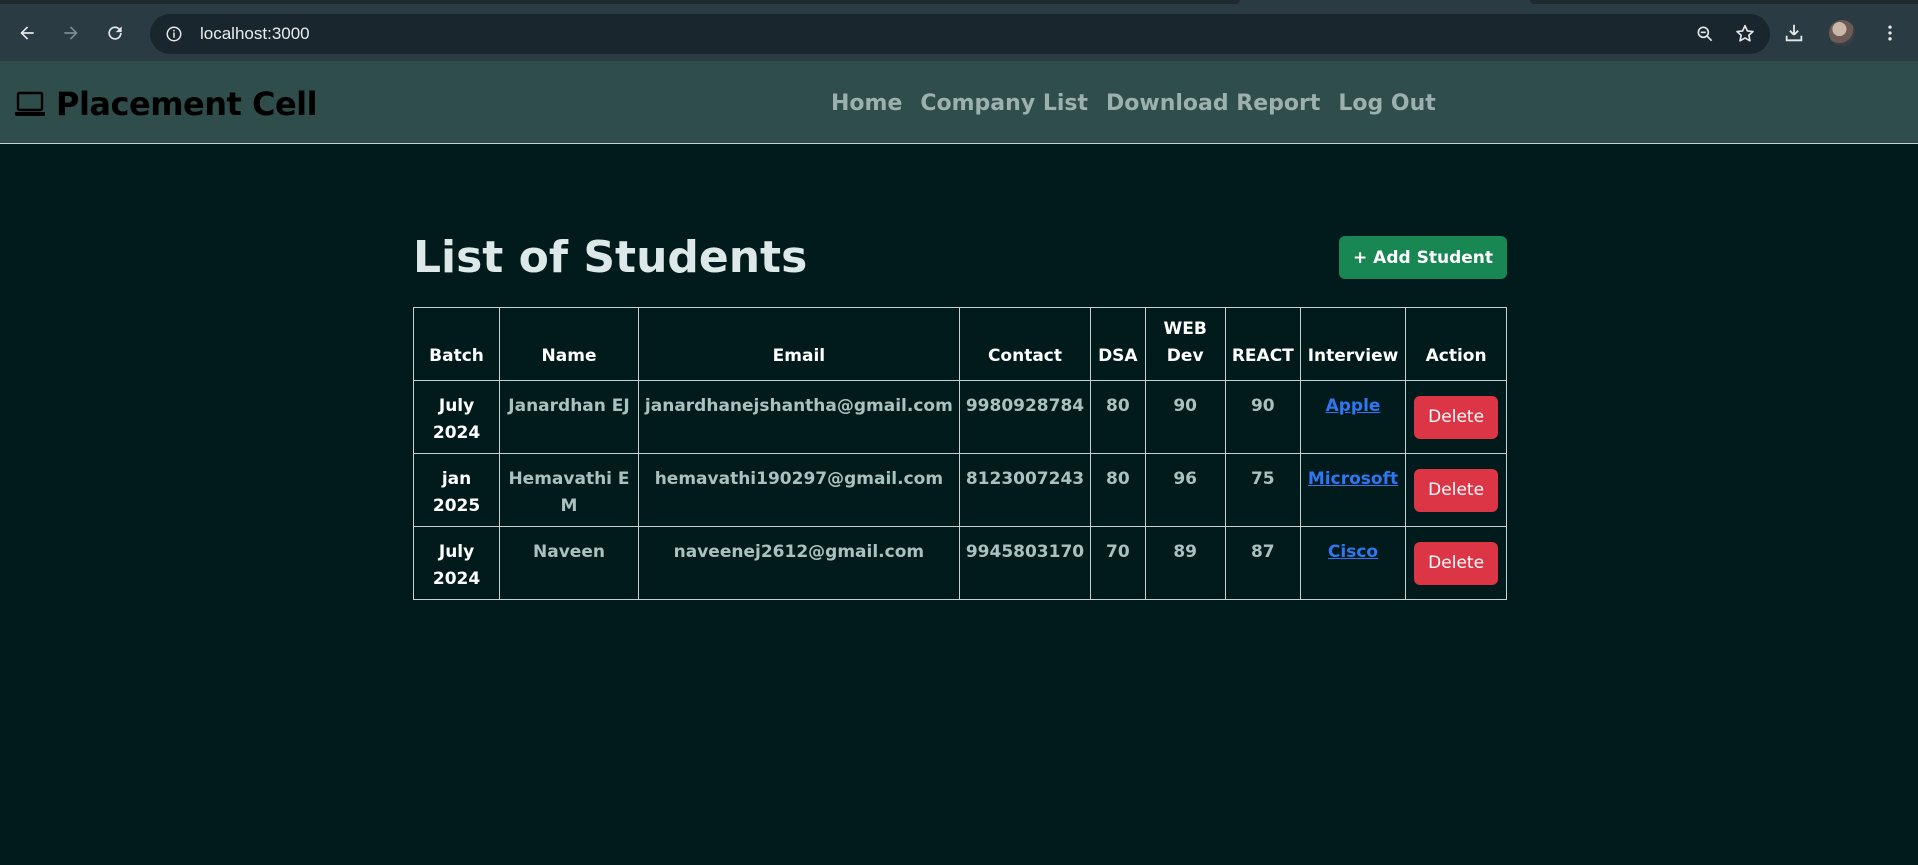 The image size is (1918, 865). What do you see at coordinates (1456, 344) in the screenshot?
I see `column-header-action: Action` at bounding box center [1456, 344].